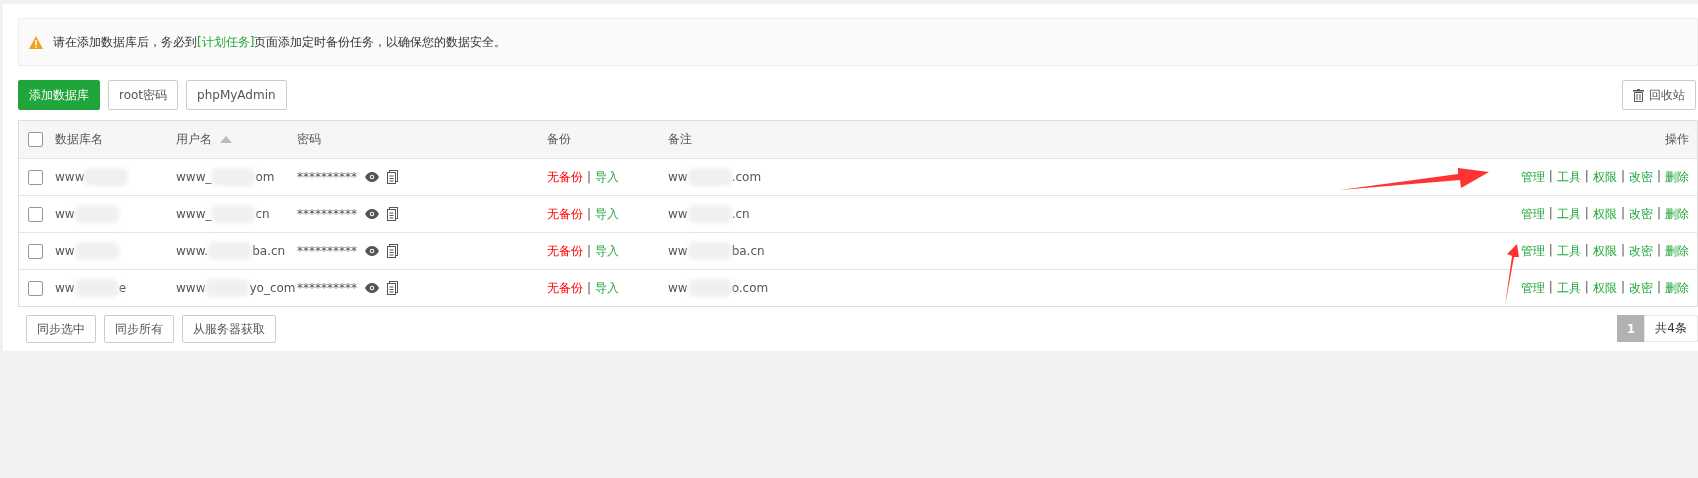  What do you see at coordinates (36, 42) in the screenshot?
I see `warning-icon` at bounding box center [36, 42].